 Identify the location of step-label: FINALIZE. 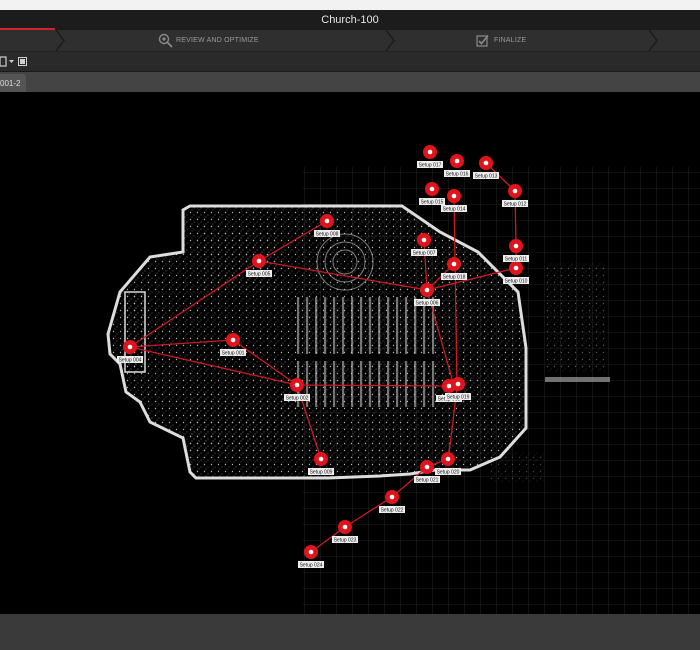
(510, 40).